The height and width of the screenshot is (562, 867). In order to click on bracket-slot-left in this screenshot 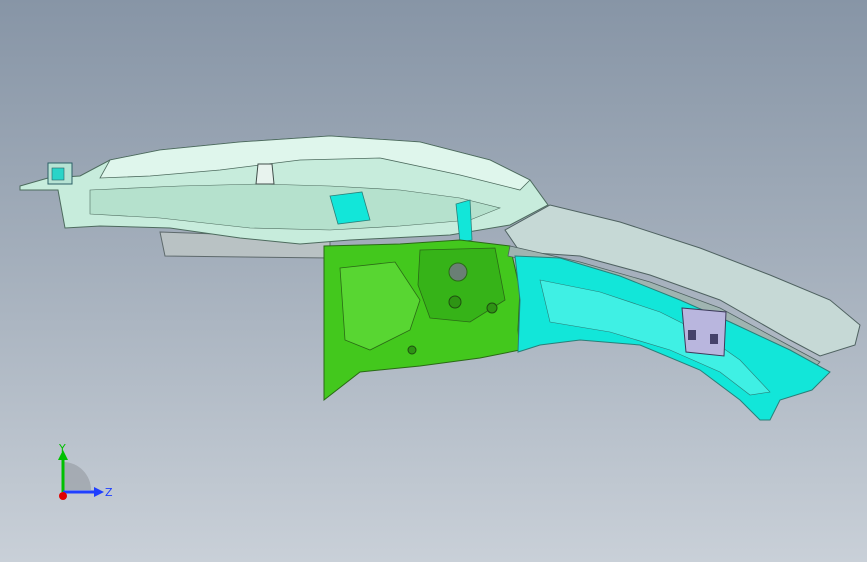, I will do `click(692, 335)`.